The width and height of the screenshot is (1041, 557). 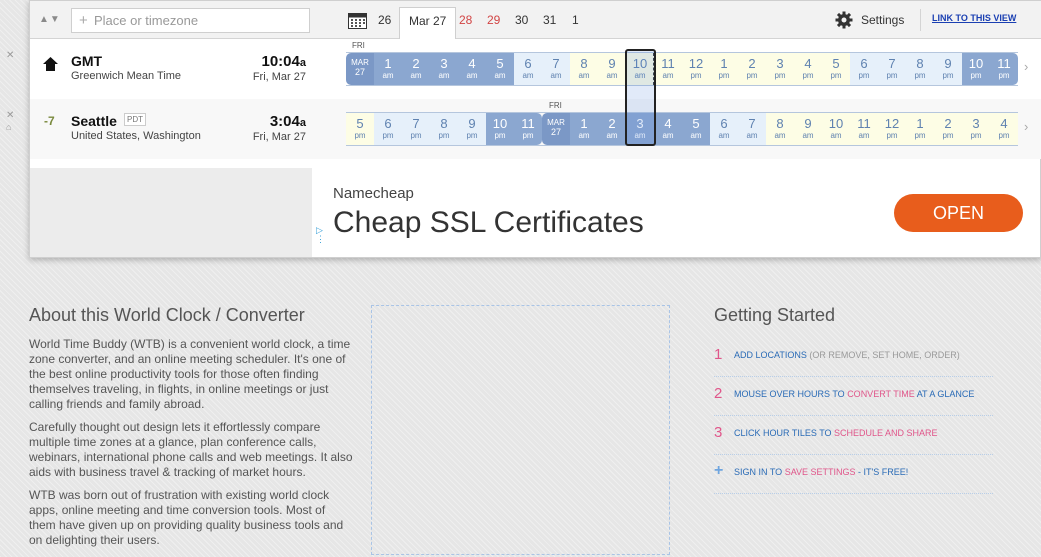 What do you see at coordinates (87, 61) in the screenshot?
I see `city-name: GMT` at bounding box center [87, 61].